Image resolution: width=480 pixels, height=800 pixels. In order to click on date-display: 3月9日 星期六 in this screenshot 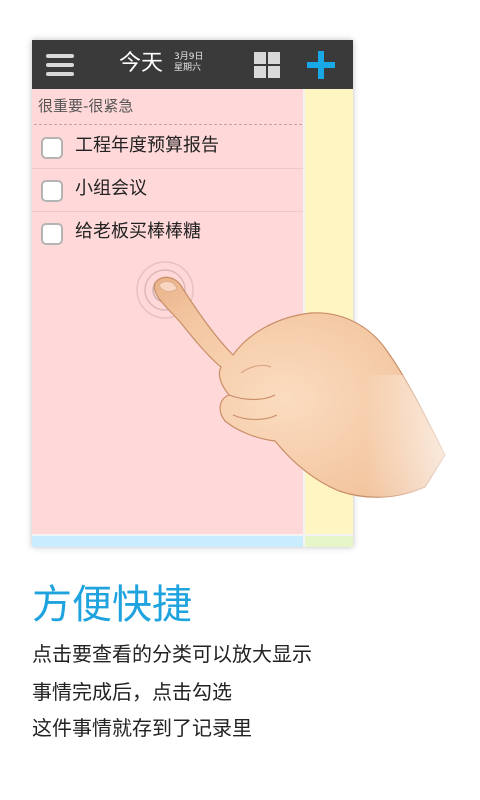, I will do `click(188, 63)`.